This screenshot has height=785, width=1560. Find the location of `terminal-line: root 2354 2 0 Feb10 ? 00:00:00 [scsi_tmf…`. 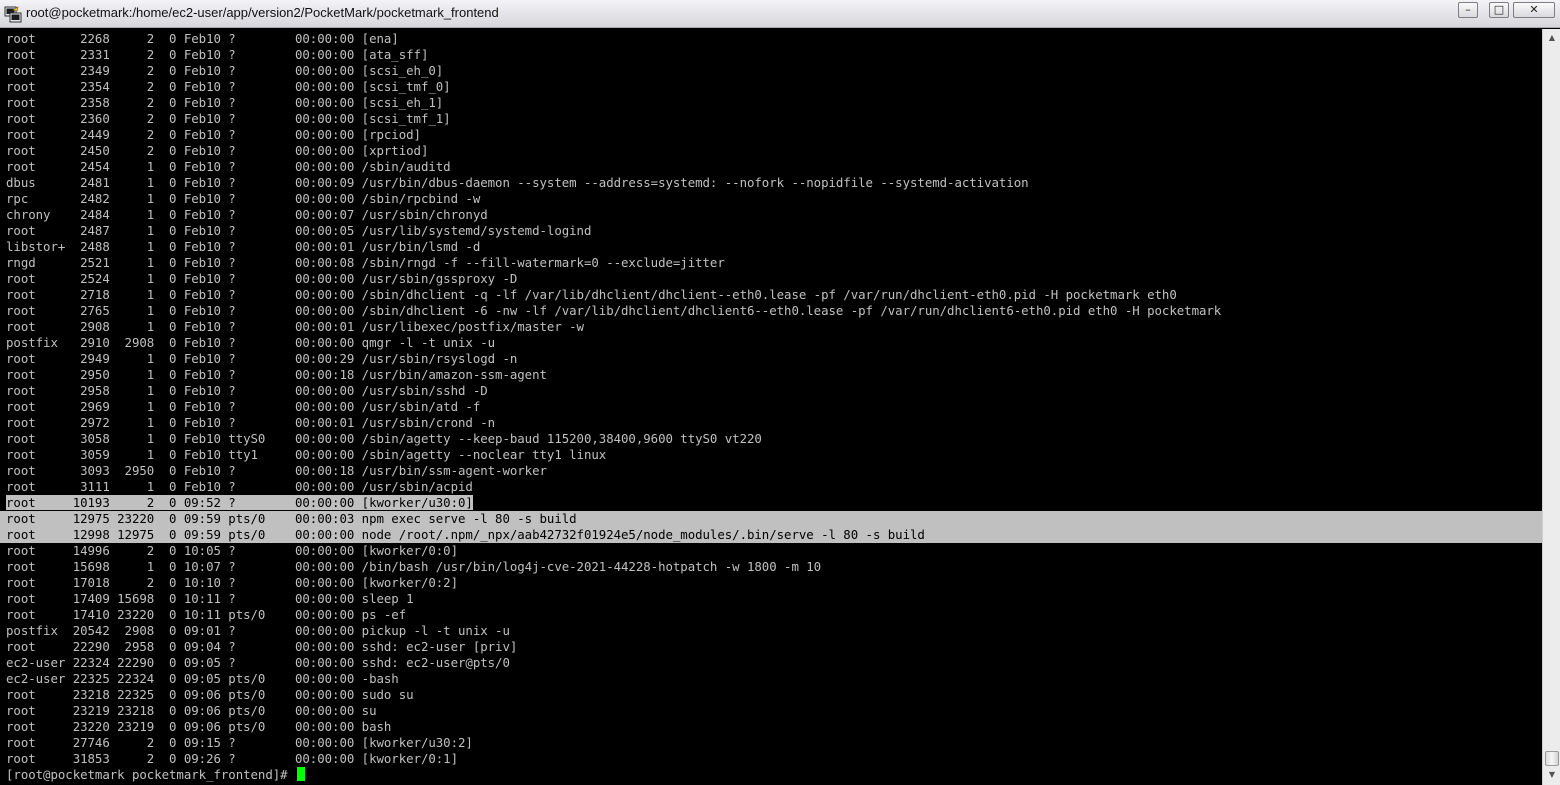

terminal-line: root 2354 2 0 Feb10 ? 00:00:00 [scsi_tmf… is located at coordinates (228, 86).